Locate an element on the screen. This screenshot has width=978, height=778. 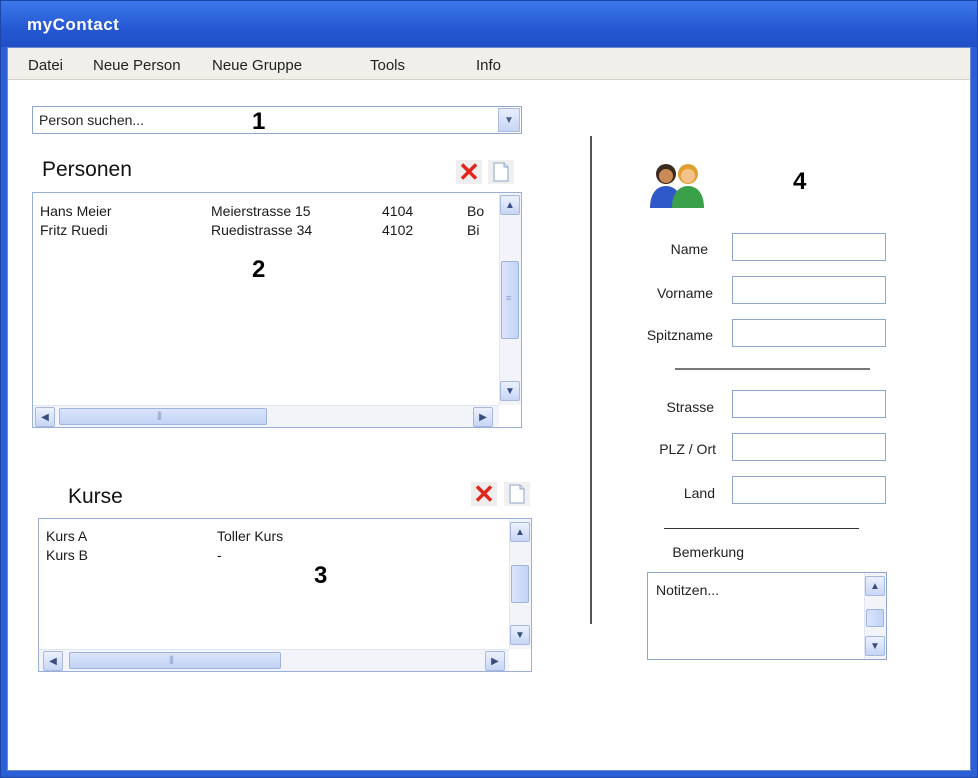
person-row-2-street: Ruedistrasse 34 is located at coordinates (262, 230).